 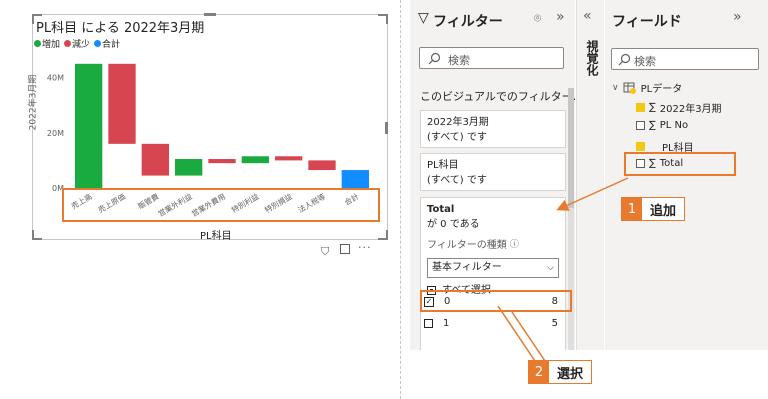 I want to click on callout-select: 2 選択, so click(x=560, y=372).